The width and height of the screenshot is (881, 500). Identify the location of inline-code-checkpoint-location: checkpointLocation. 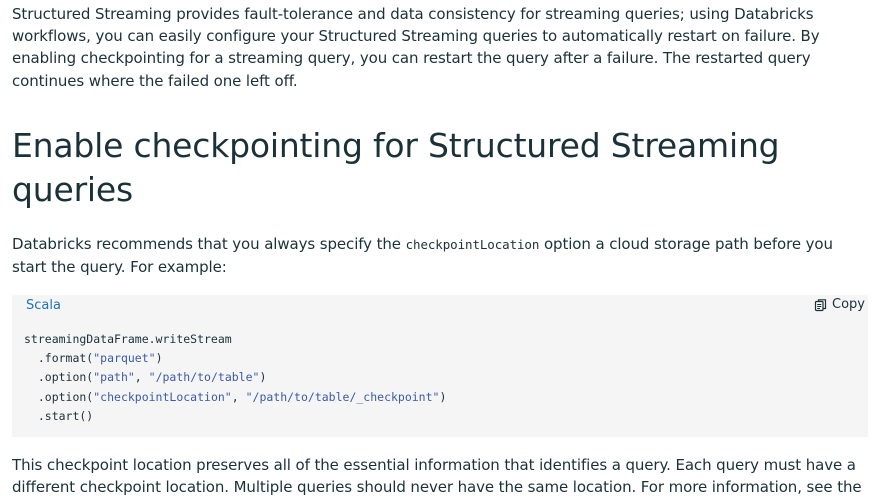
(472, 244).